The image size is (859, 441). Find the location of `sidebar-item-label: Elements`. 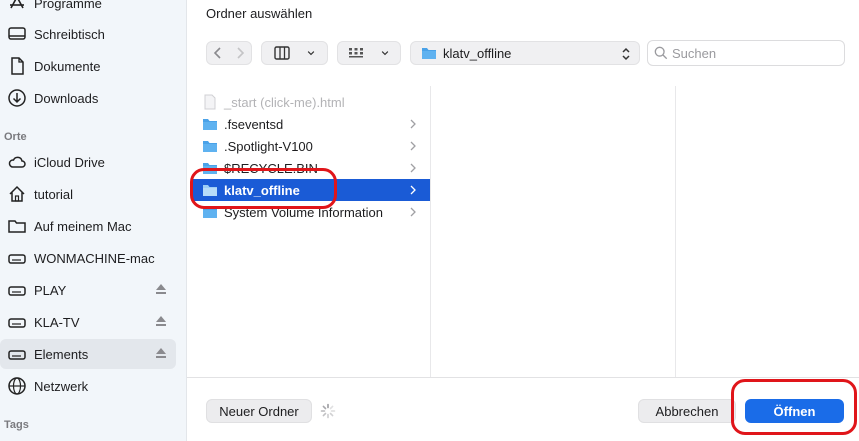

sidebar-item-label: Elements is located at coordinates (61, 354).